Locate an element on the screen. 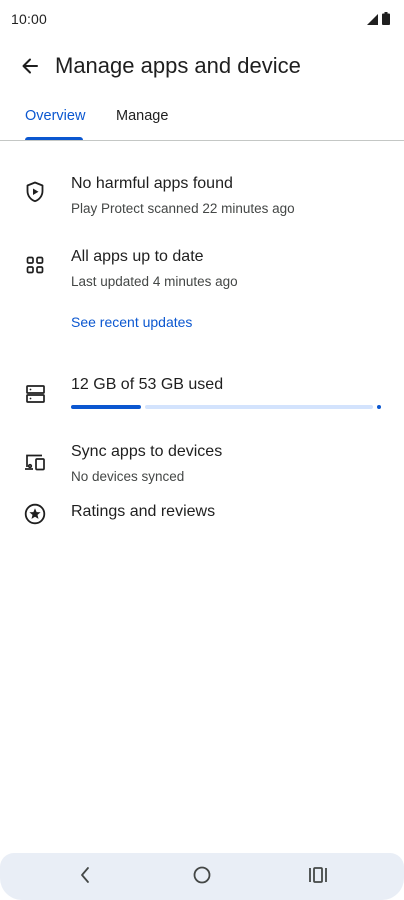 This screenshot has height=900, width=404. storage-progress-bar is located at coordinates (226, 407).